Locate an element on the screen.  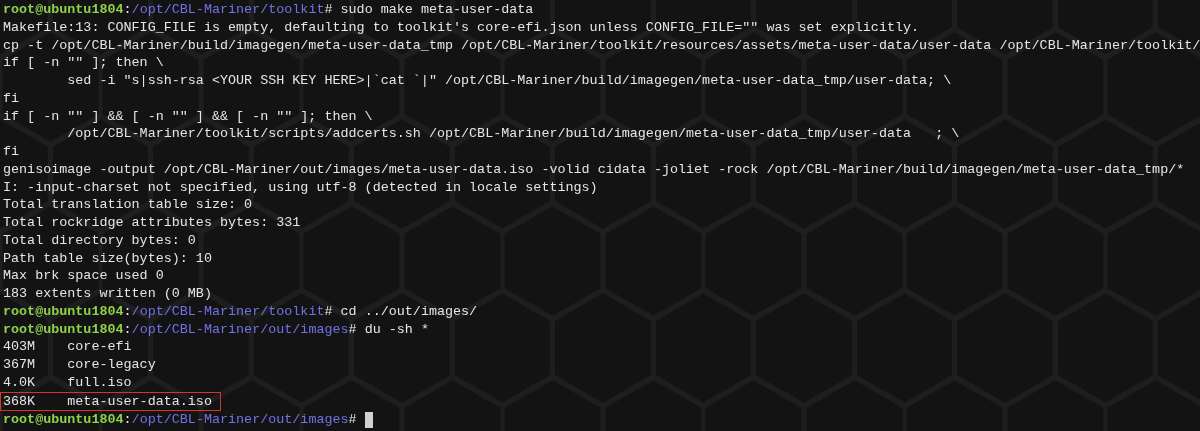
output-line: 403M core-efi is located at coordinates (67, 347).